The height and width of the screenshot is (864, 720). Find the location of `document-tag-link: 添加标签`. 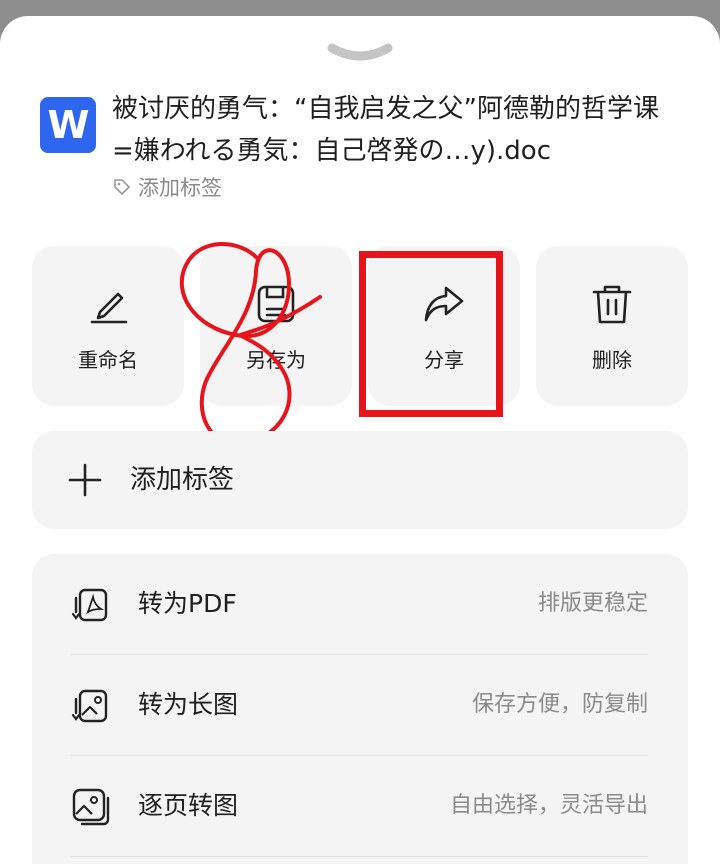

document-tag-link: 添加标签 is located at coordinates (167, 187).